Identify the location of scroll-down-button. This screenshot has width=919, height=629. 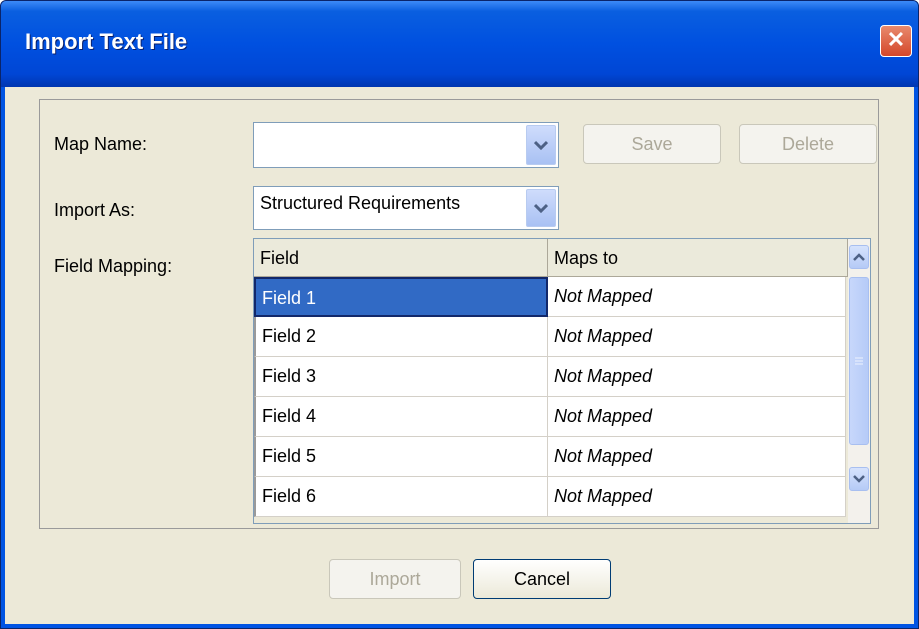
(859, 479).